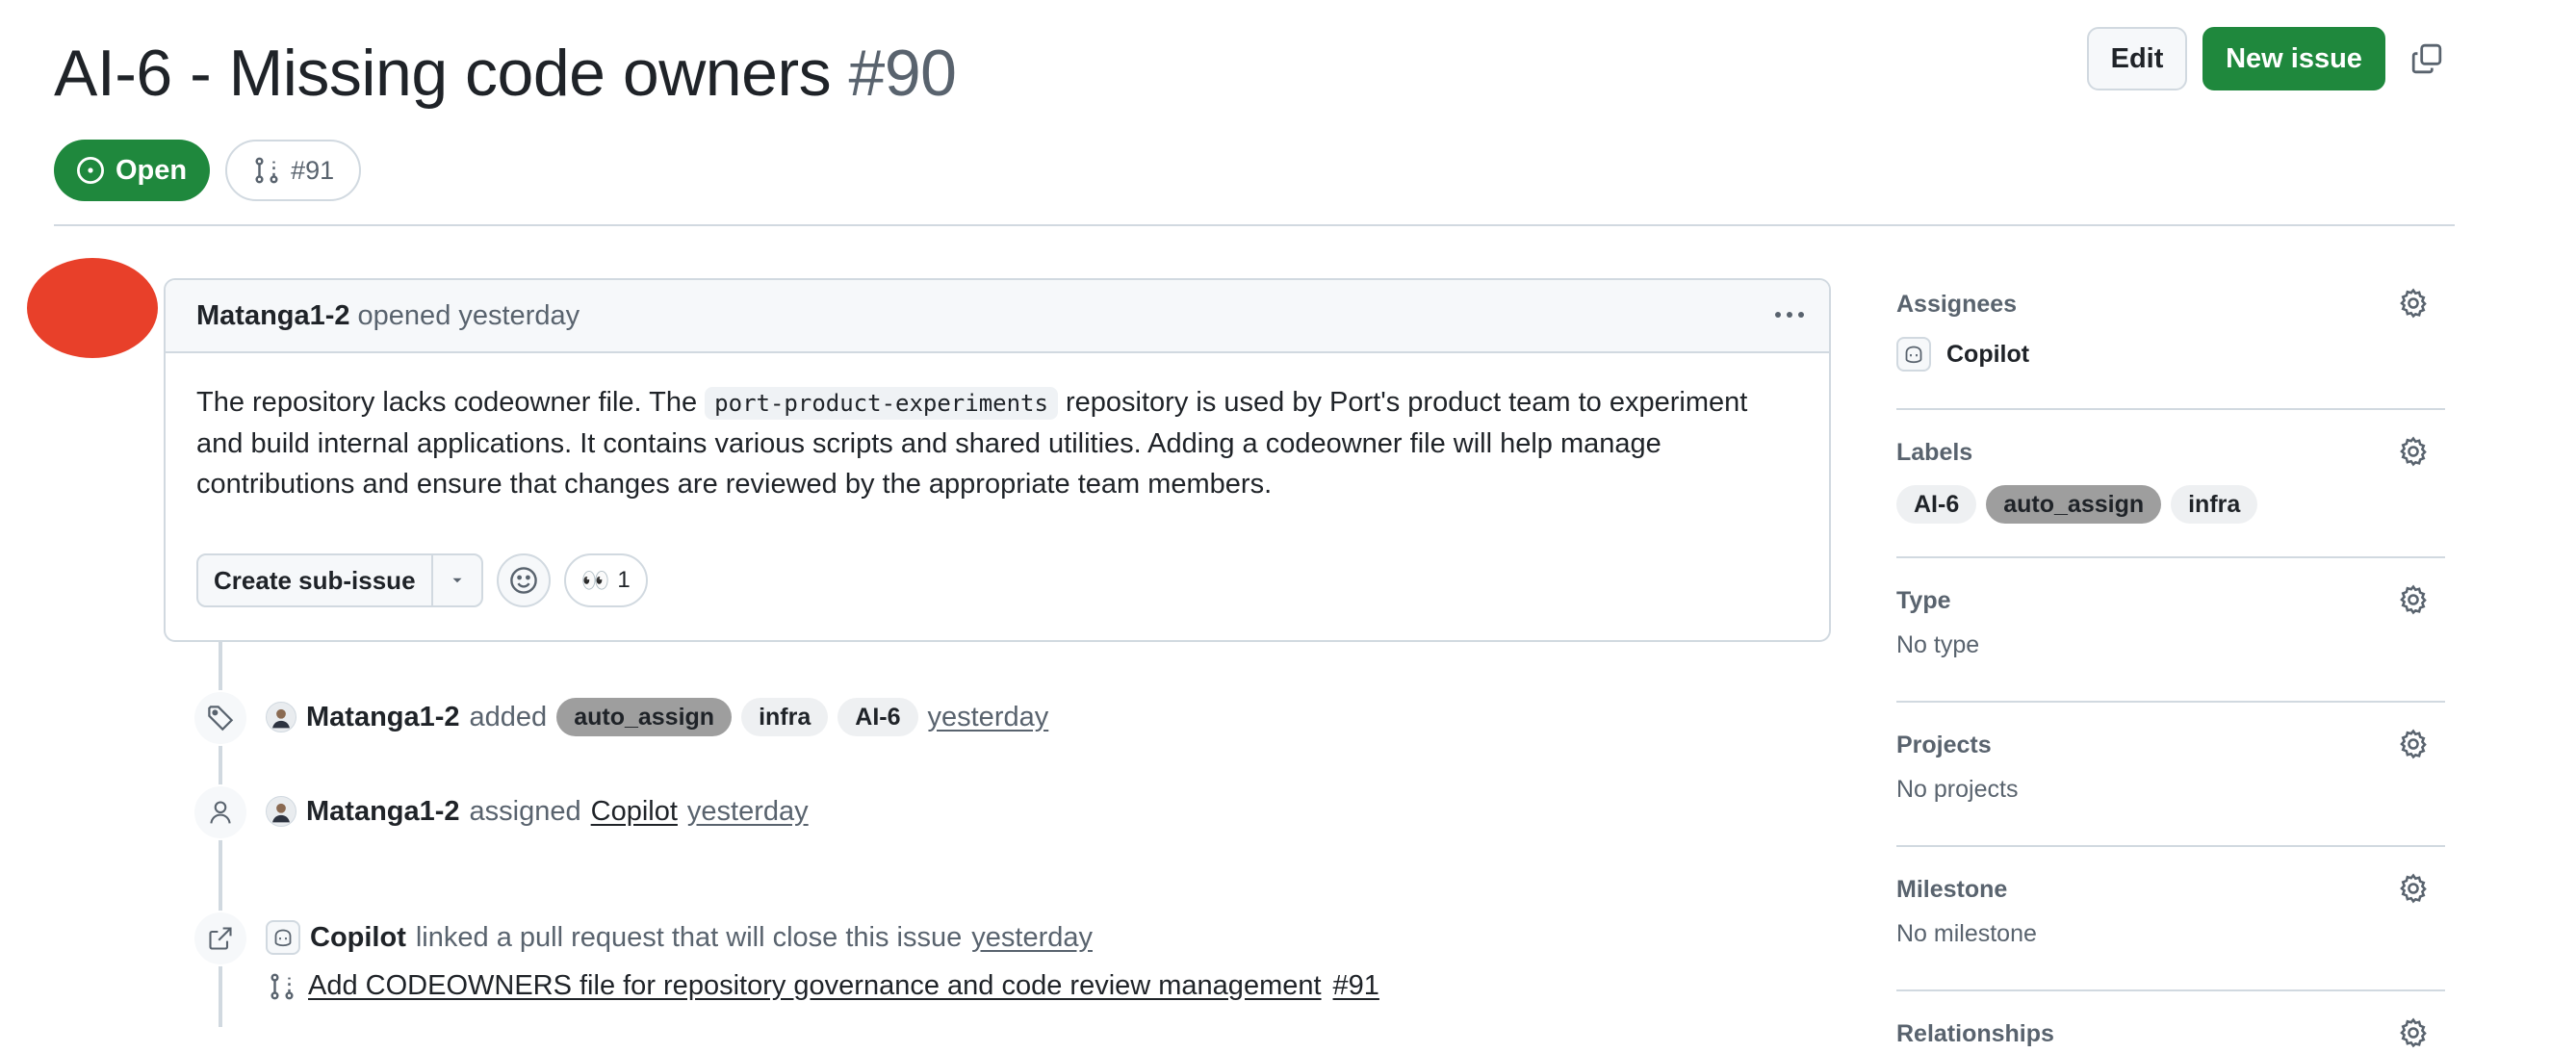 The image size is (2576, 1053). What do you see at coordinates (314, 580) in the screenshot?
I see `create-sub-issue-button: Create sub-issue` at bounding box center [314, 580].